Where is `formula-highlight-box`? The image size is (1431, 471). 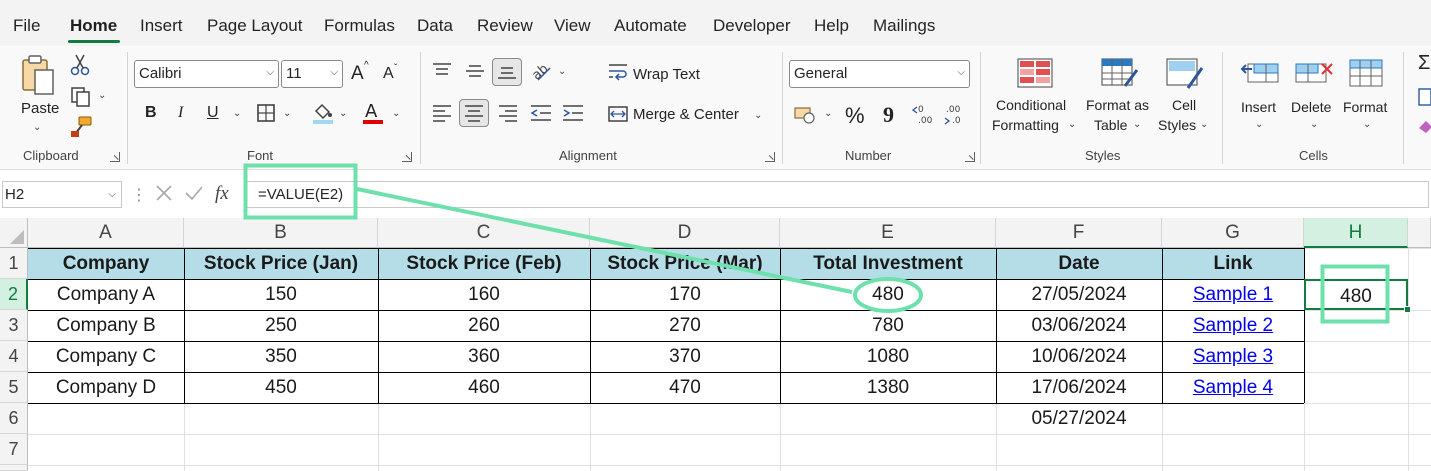 formula-highlight-box is located at coordinates (300, 191).